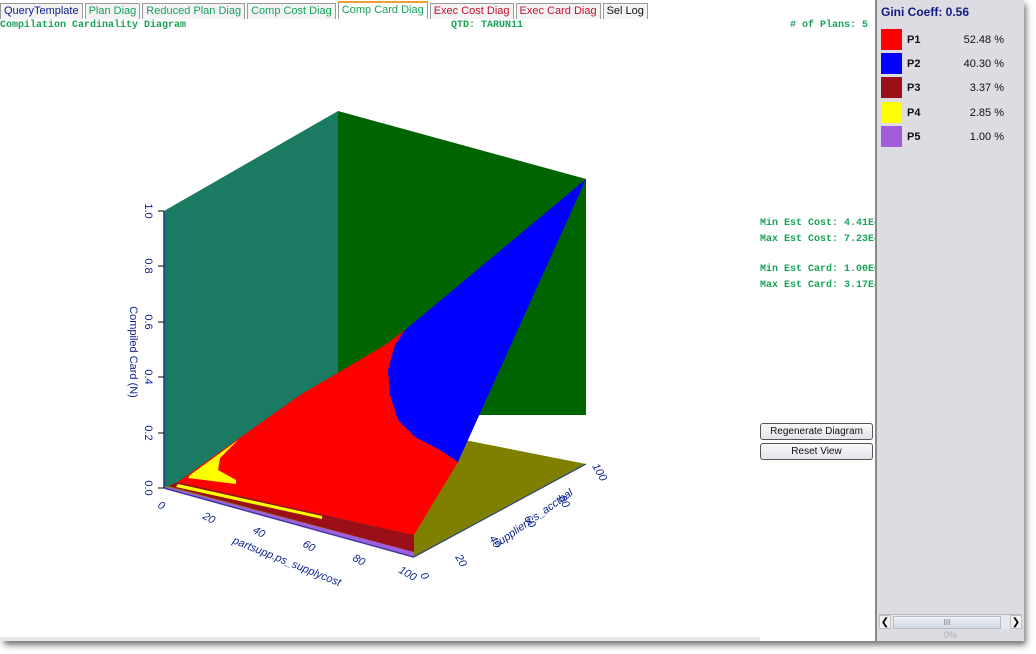  I want to click on tab-sel-log: Sel Log, so click(625, 11).